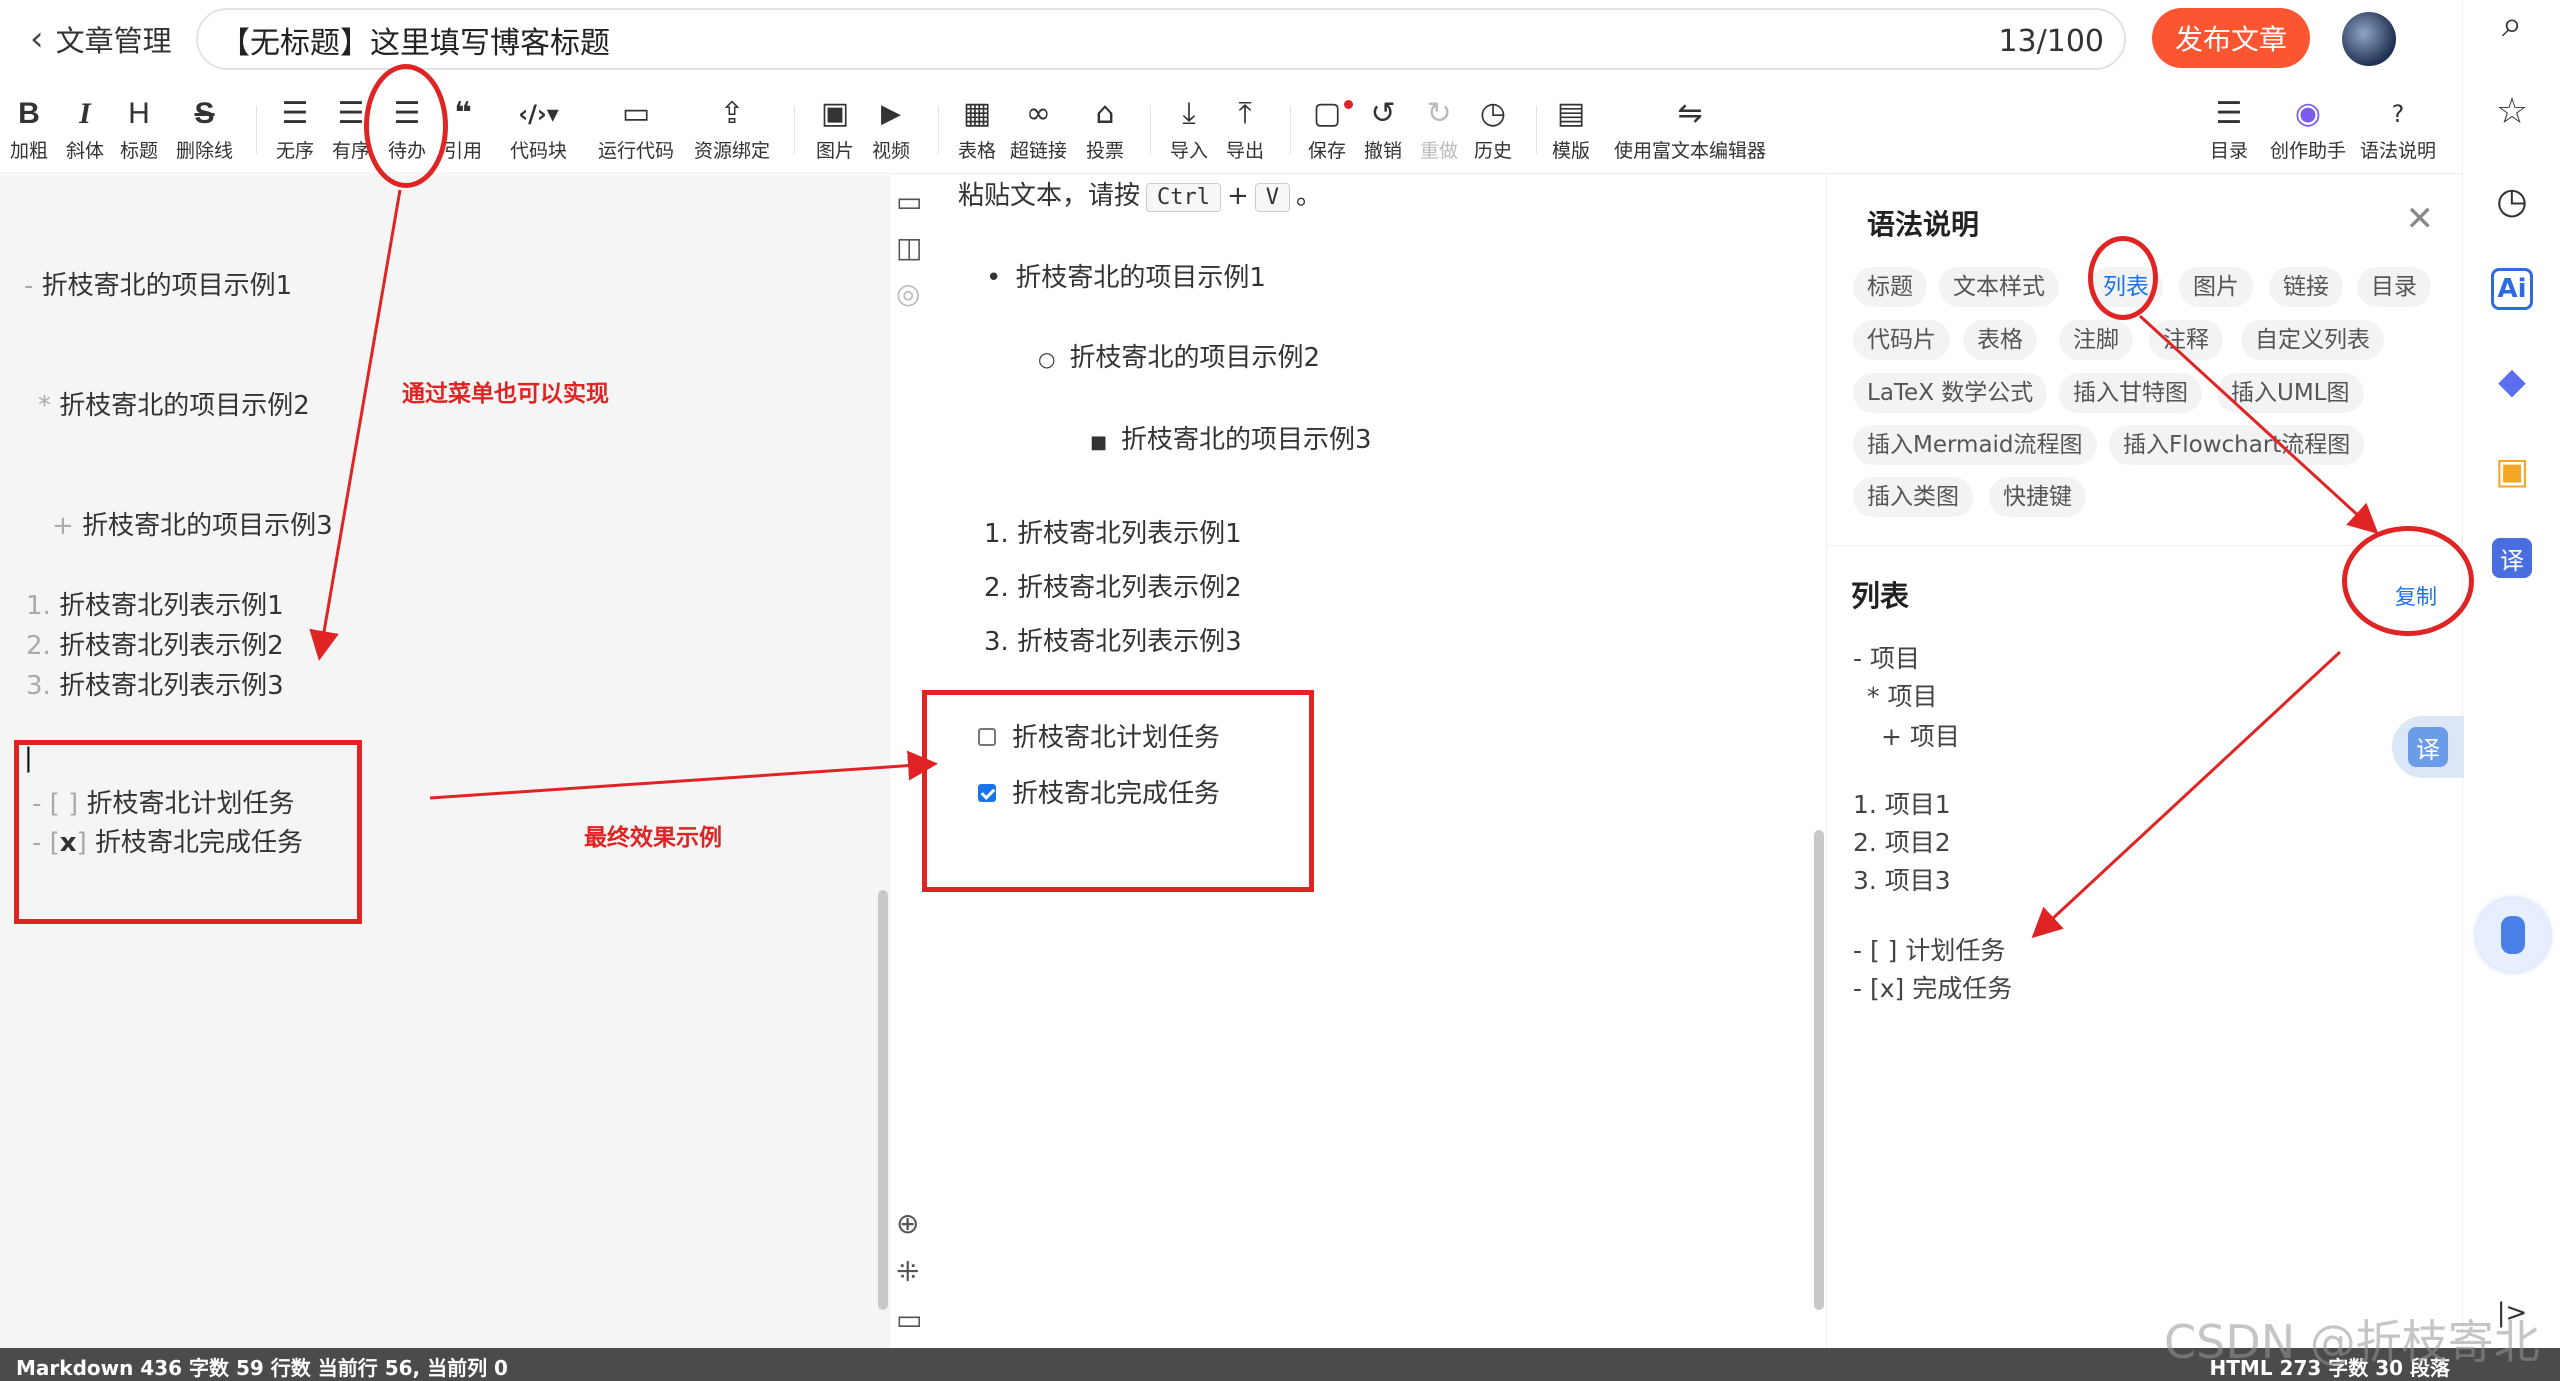 The image size is (2560, 1381). I want to click on tag-toc: 目录, so click(2394, 287).